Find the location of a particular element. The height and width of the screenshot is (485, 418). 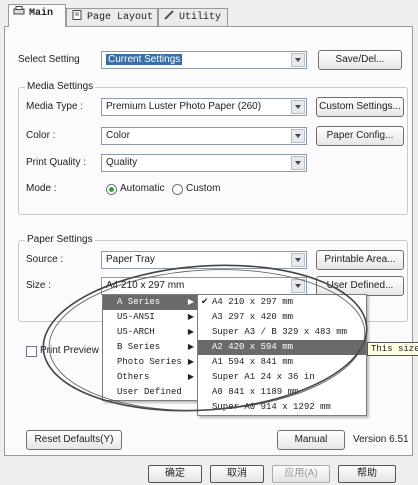

size-label: Size : is located at coordinates (39, 285).